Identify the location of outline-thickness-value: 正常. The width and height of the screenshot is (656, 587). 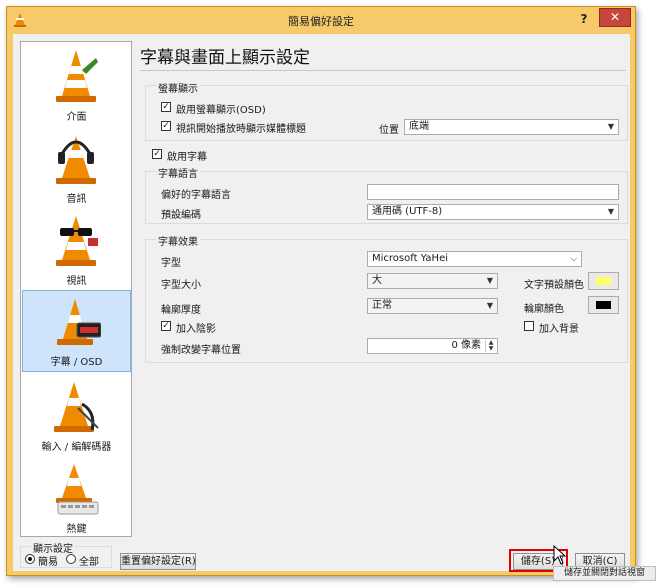
(382, 305).